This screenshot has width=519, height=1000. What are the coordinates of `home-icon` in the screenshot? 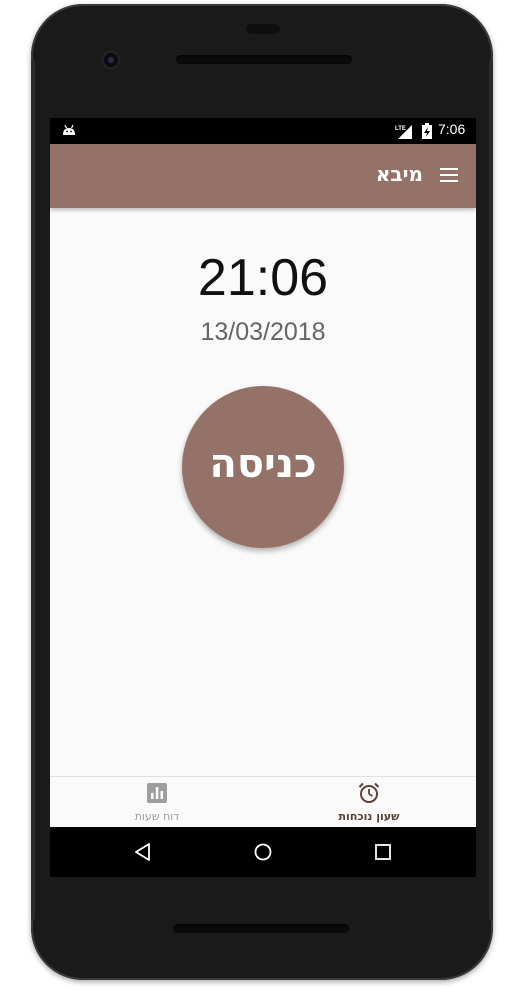 It's located at (263, 852).